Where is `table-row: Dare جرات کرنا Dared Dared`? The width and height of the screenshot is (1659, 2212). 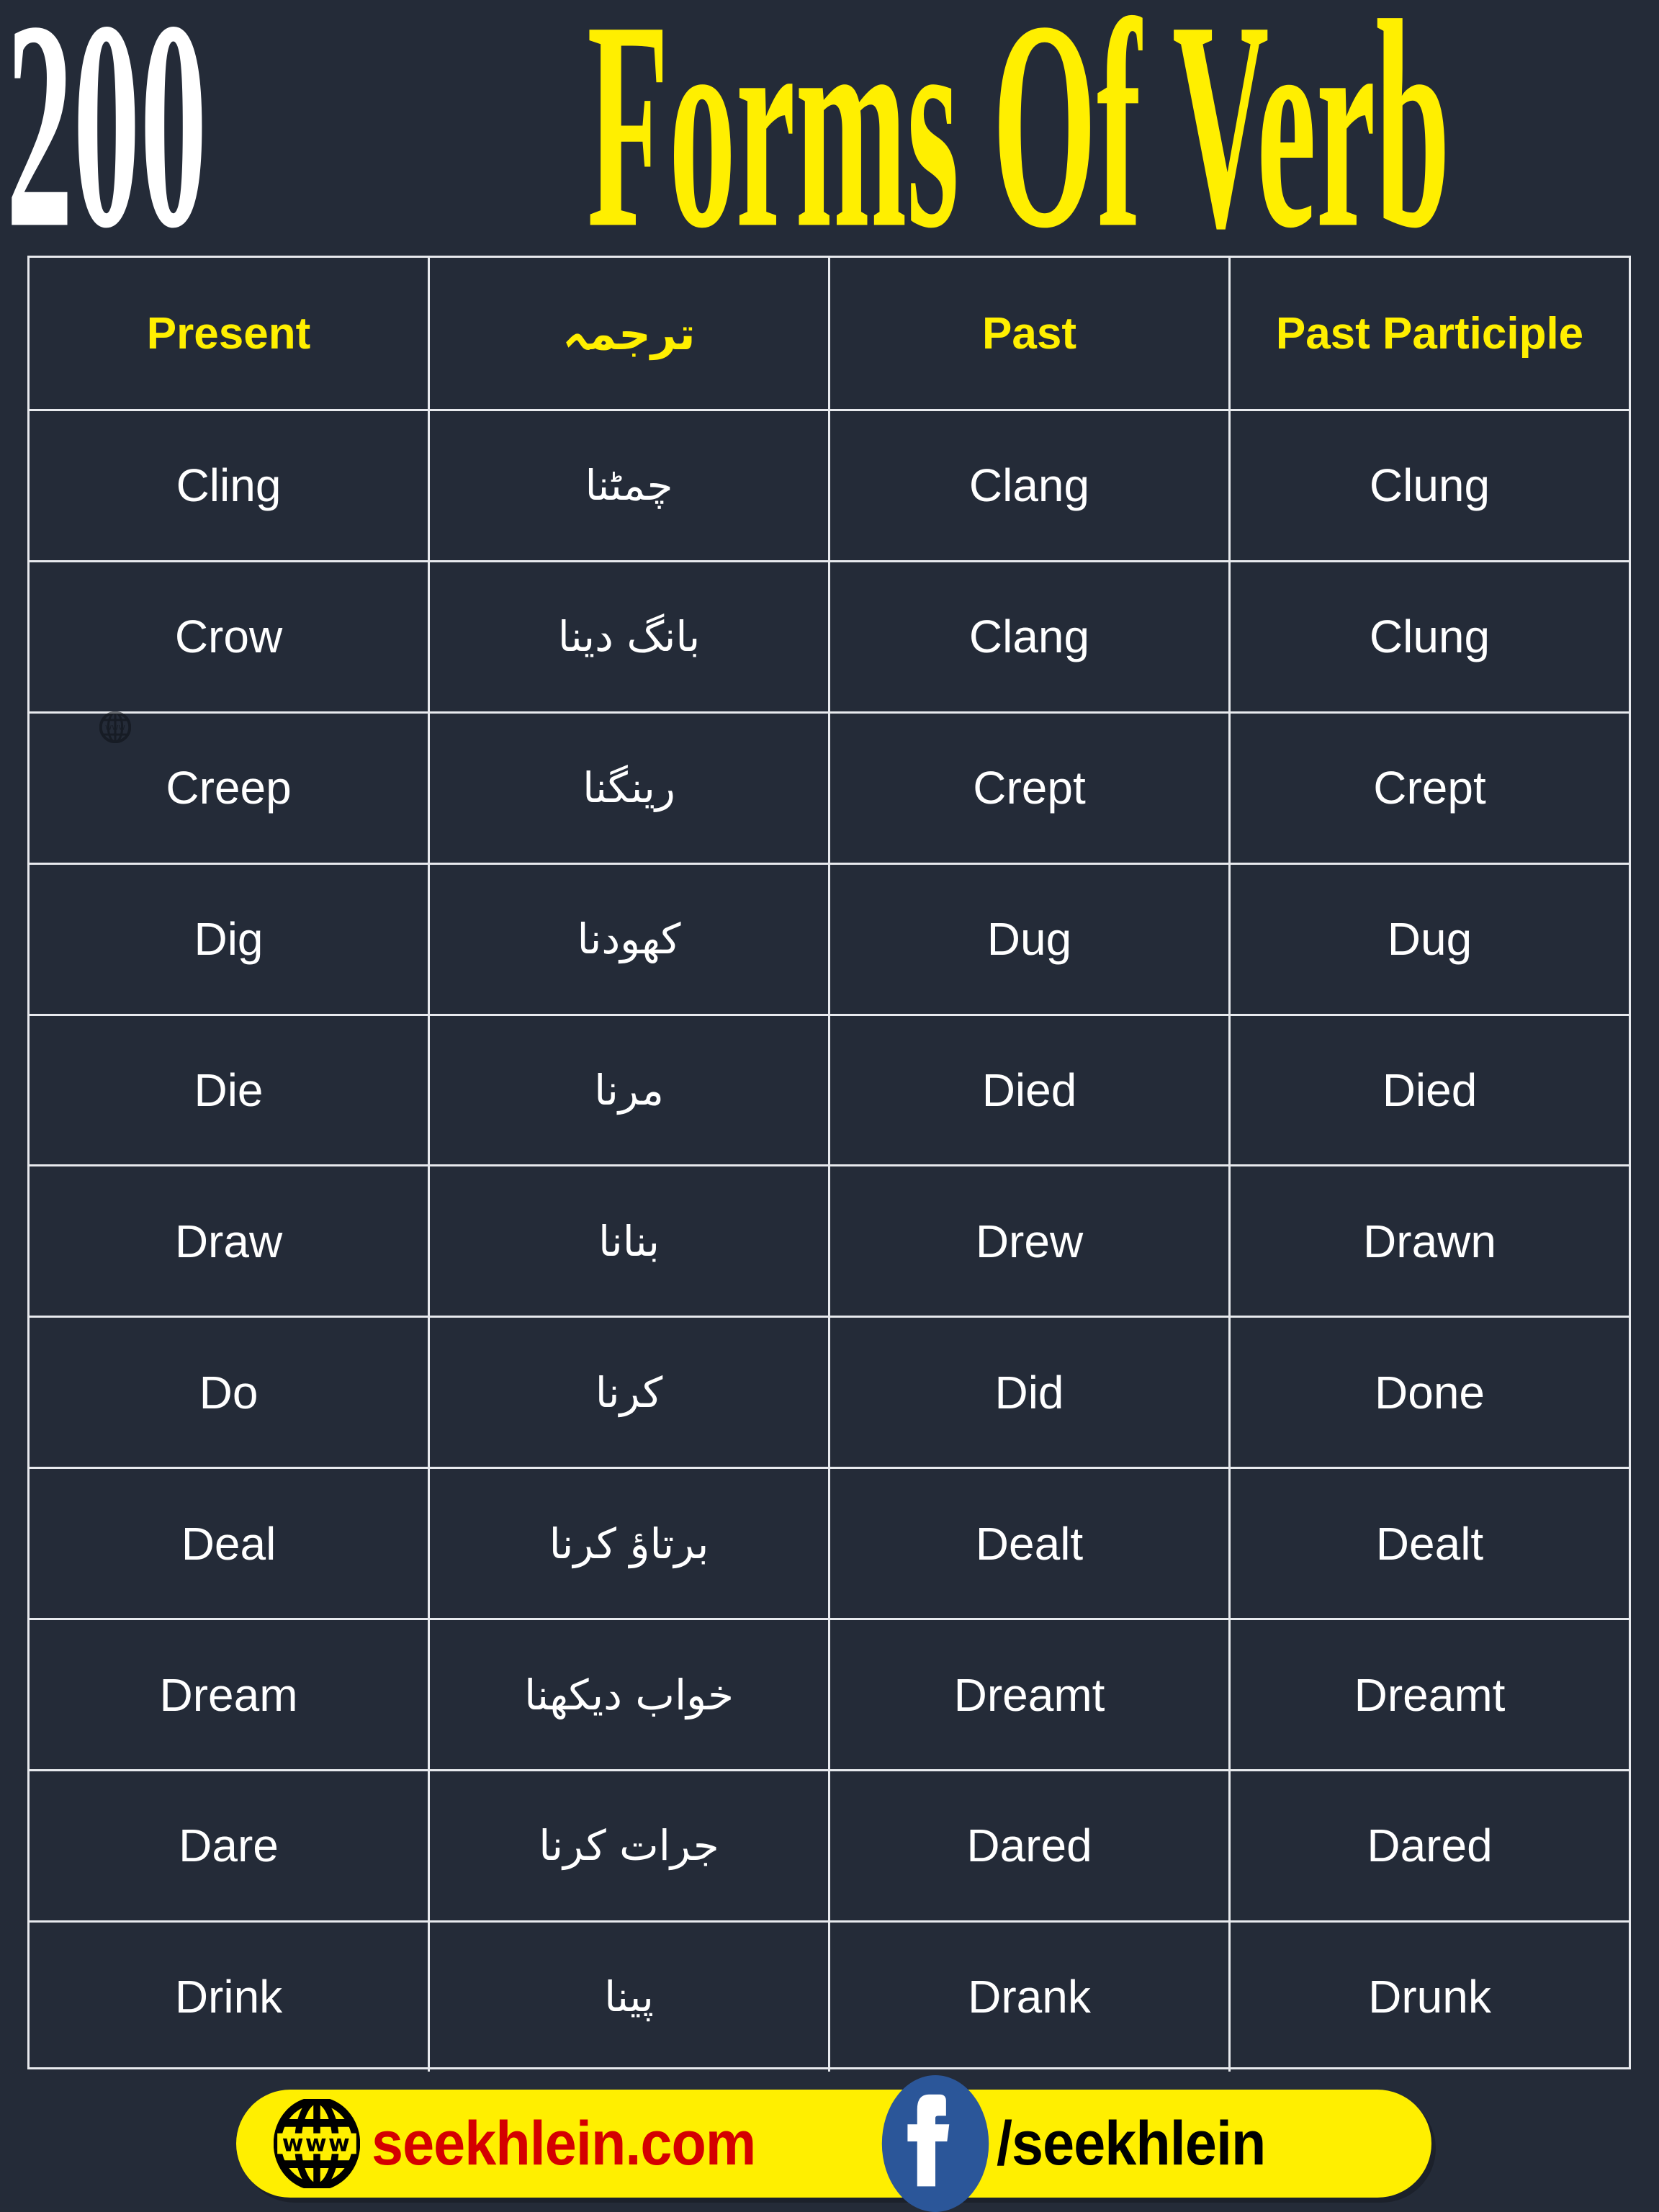 table-row: Dare جرات کرنا Dared Dared is located at coordinates (829, 1845).